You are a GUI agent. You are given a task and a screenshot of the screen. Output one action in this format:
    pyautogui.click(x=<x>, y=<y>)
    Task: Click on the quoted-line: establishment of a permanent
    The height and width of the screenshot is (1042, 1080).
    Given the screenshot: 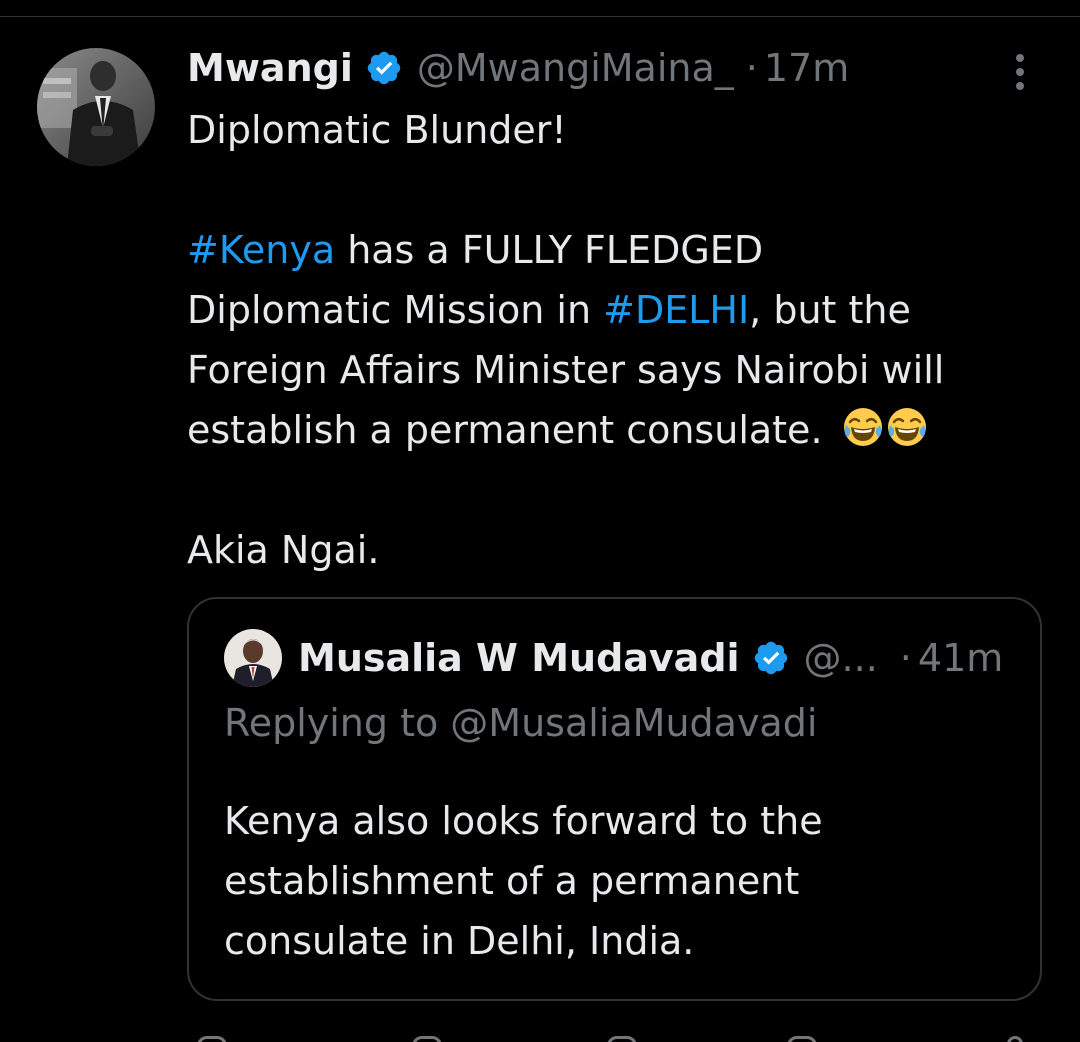 What is the action you would take?
    pyautogui.click(x=512, y=881)
    